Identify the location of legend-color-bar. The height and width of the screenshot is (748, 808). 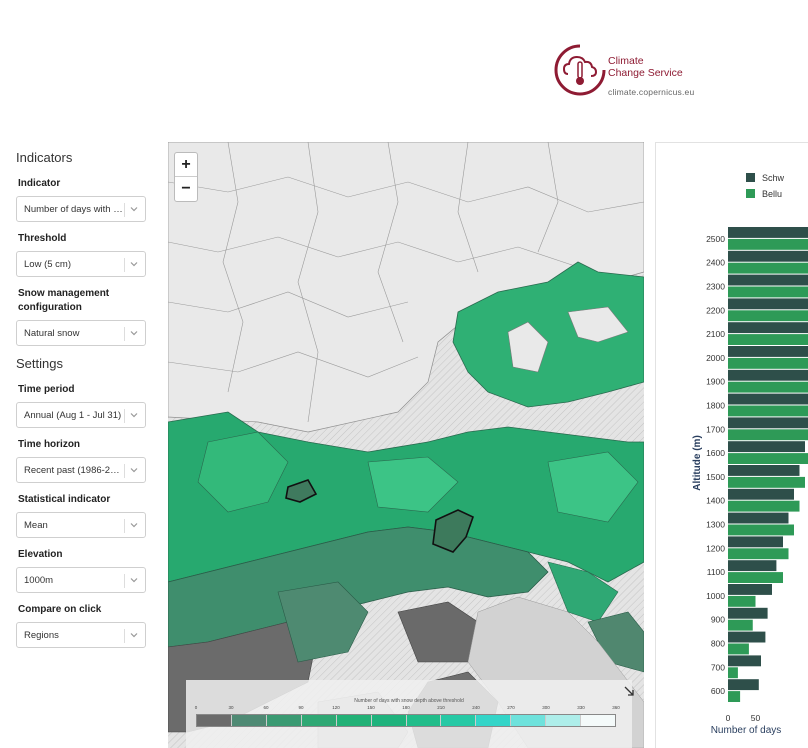
(406, 720).